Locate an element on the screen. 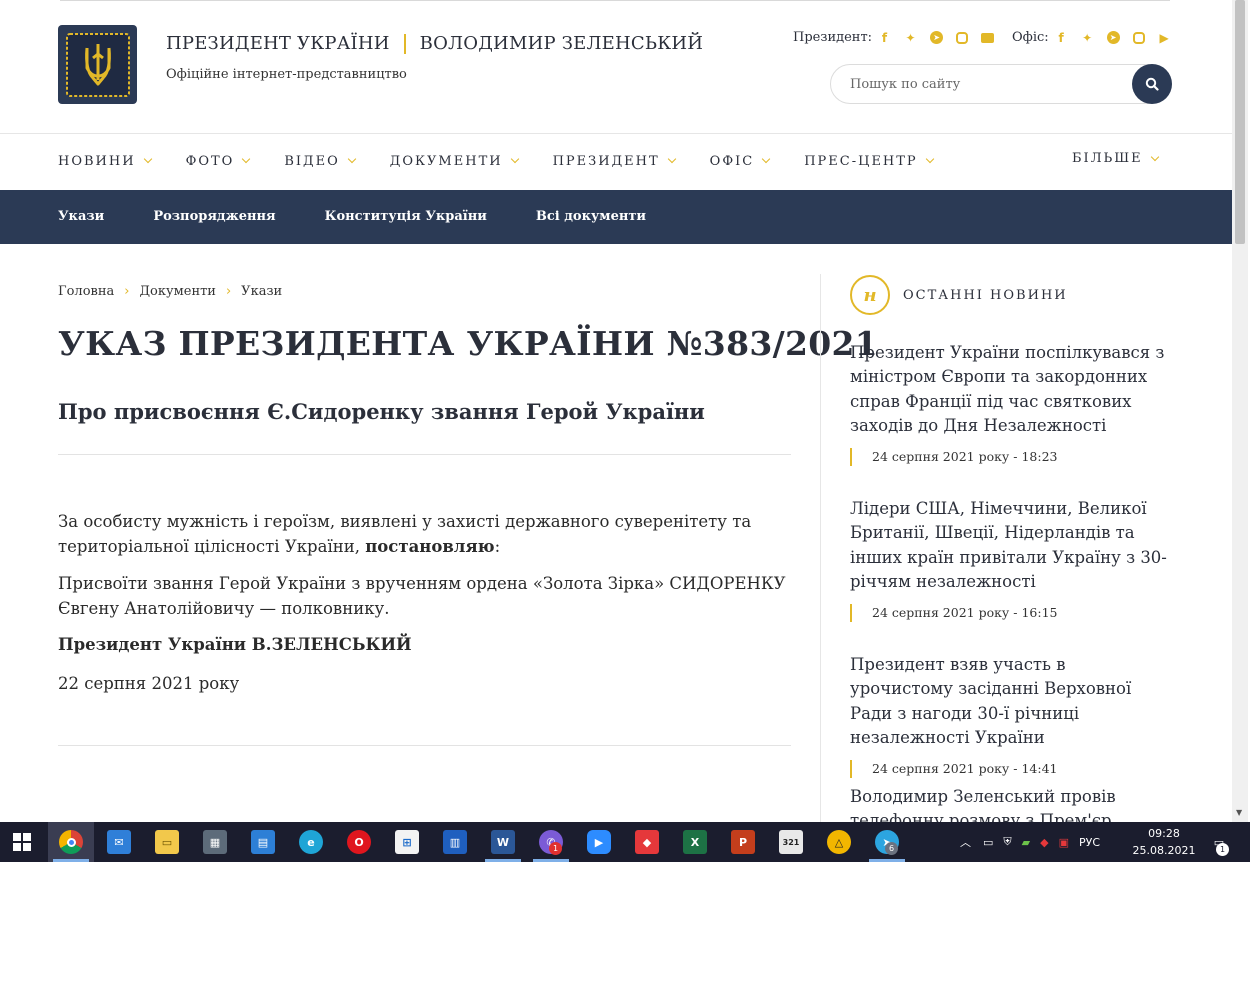  office-social-label: Офіс: is located at coordinates (1030, 37).